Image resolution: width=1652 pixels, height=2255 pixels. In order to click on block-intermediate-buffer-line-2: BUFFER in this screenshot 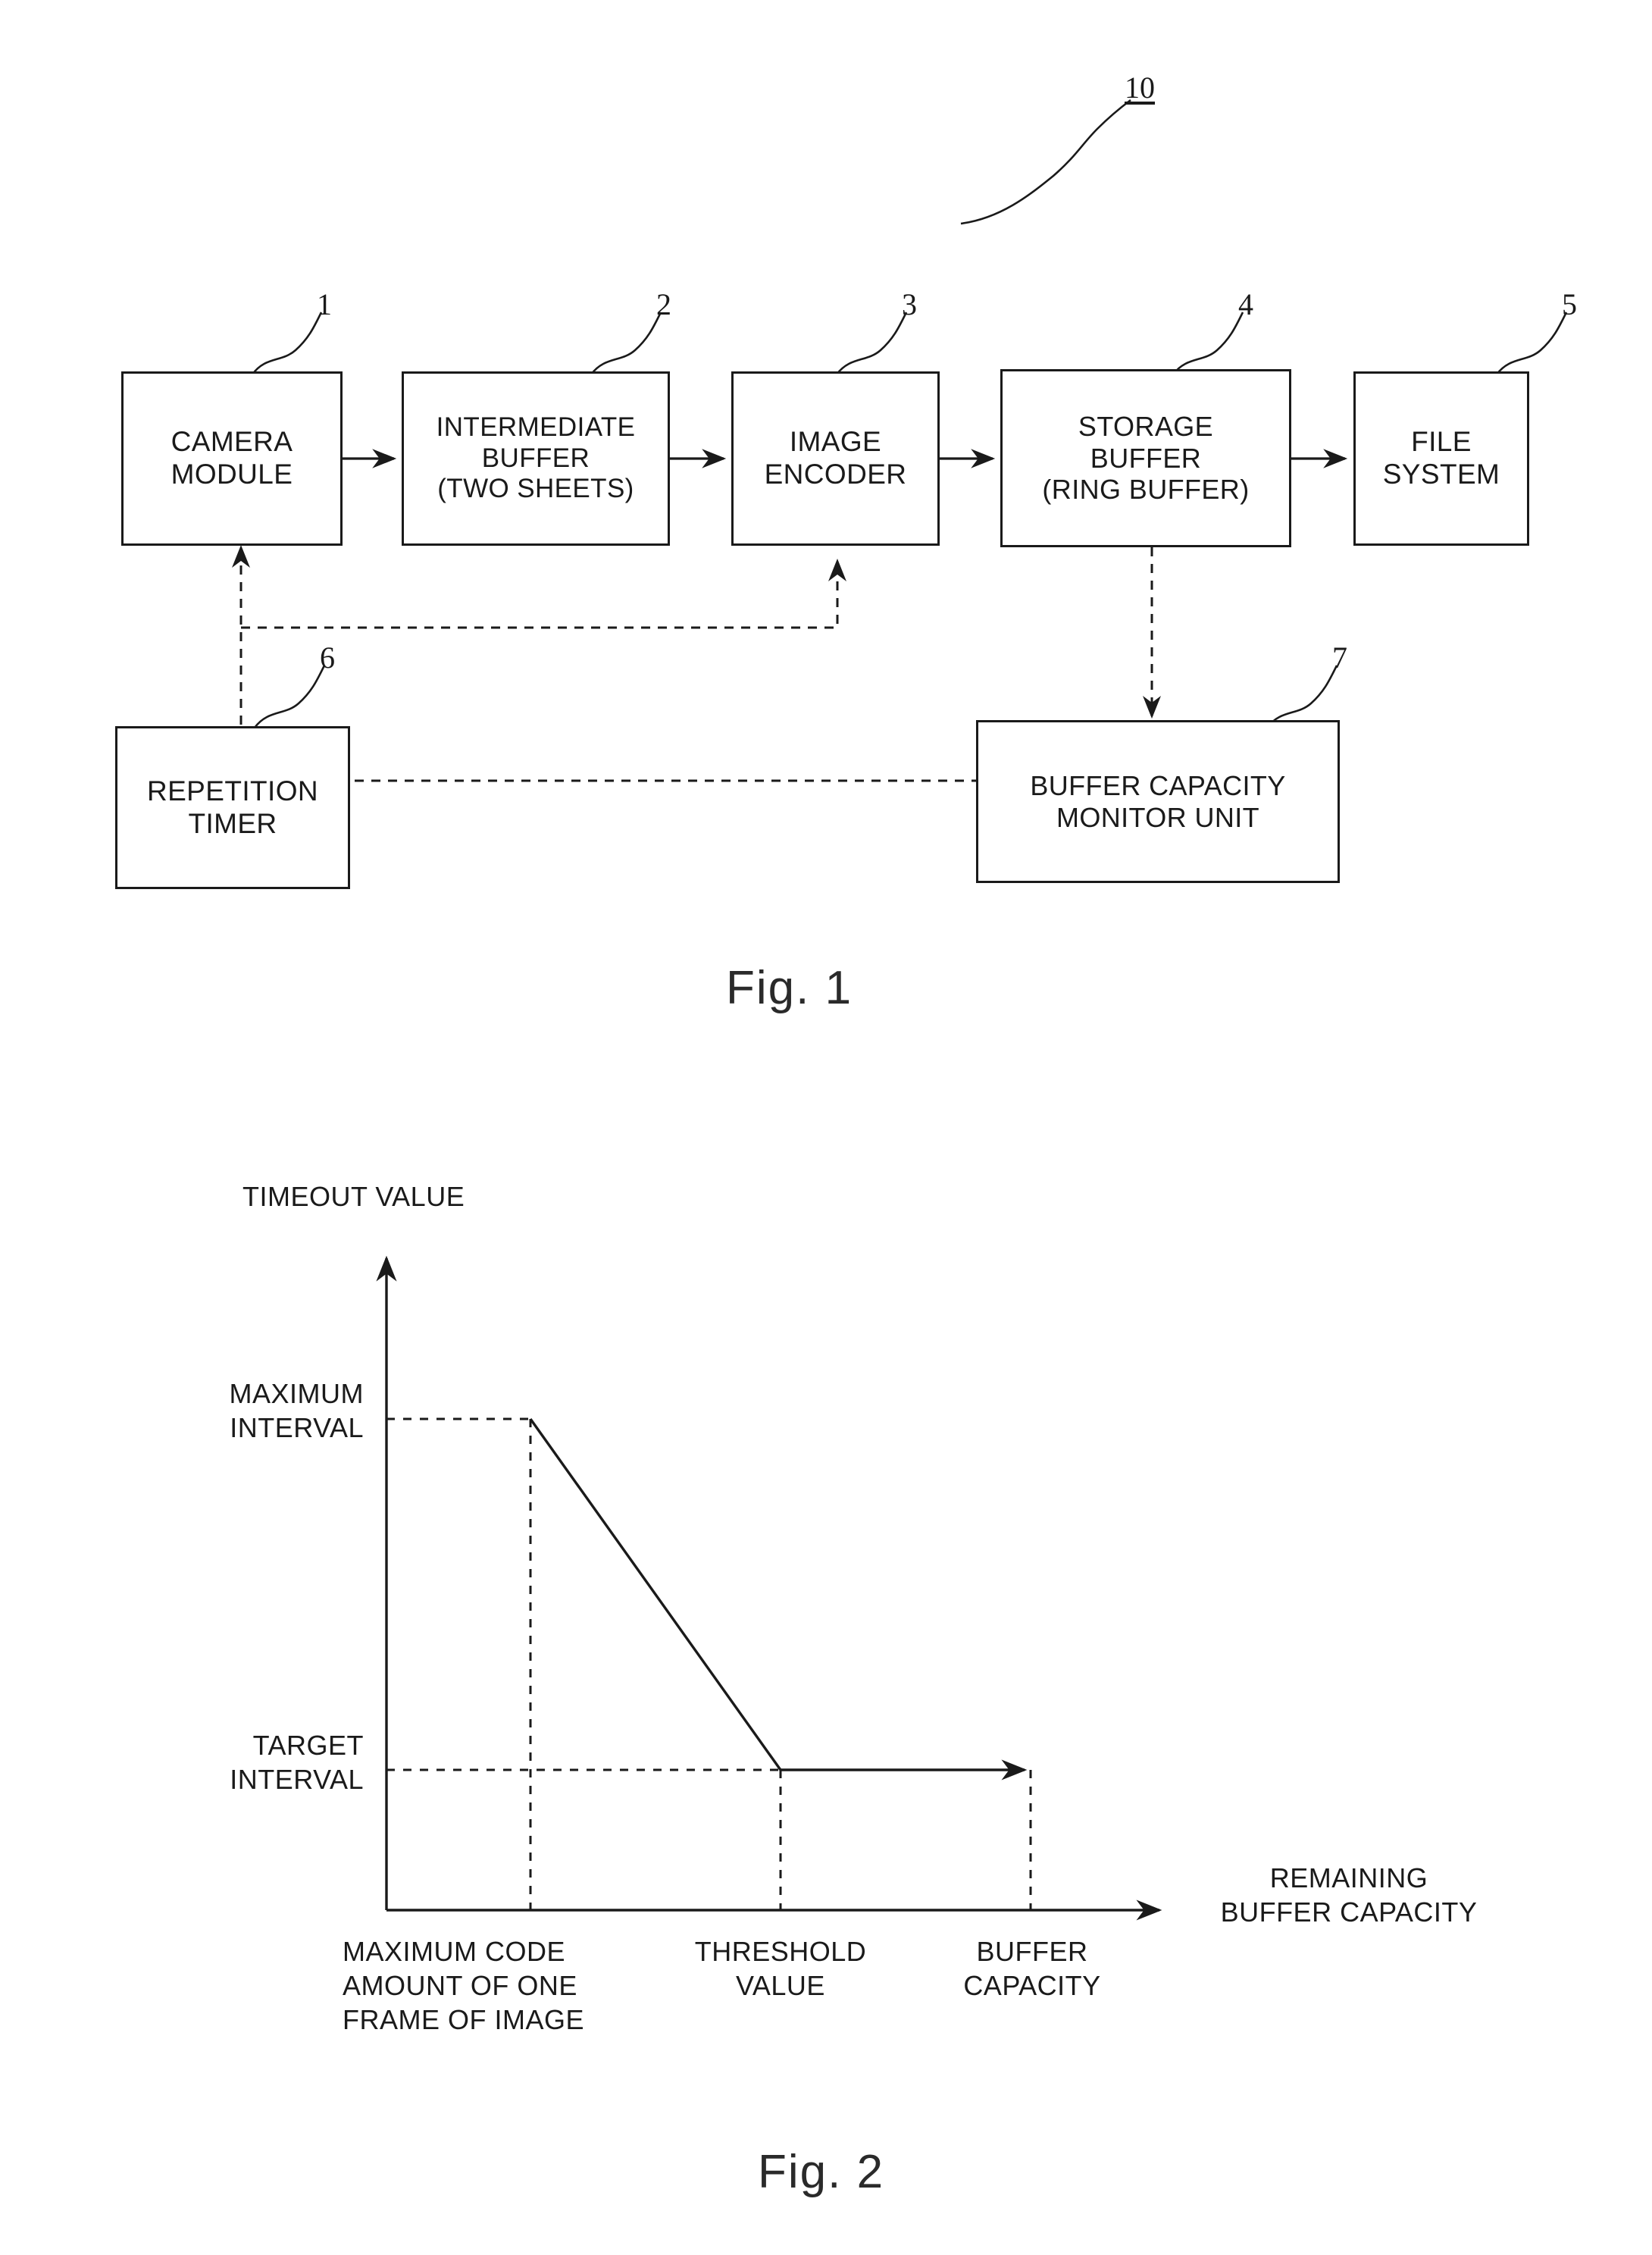, I will do `click(535, 458)`.